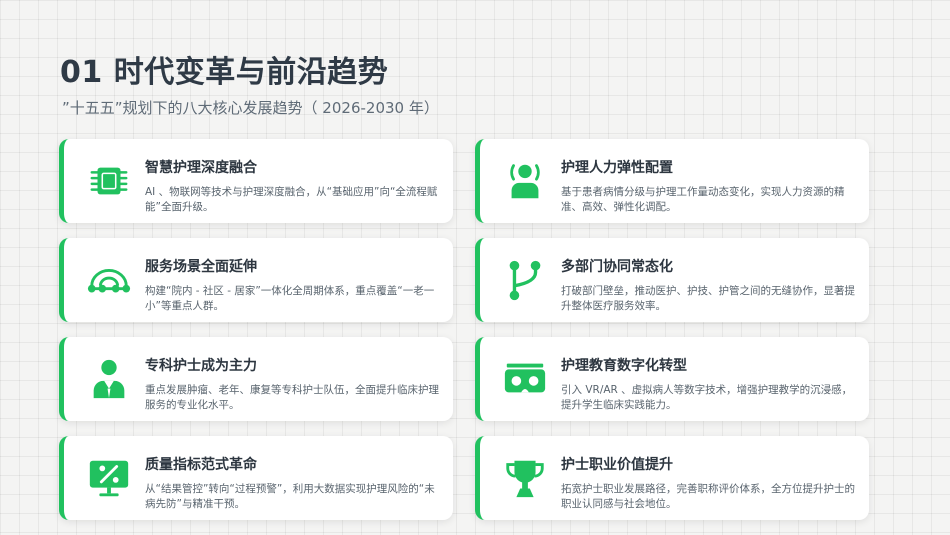  What do you see at coordinates (201, 168) in the screenshot?
I see `card-title: 智慧护理深度融合` at bounding box center [201, 168].